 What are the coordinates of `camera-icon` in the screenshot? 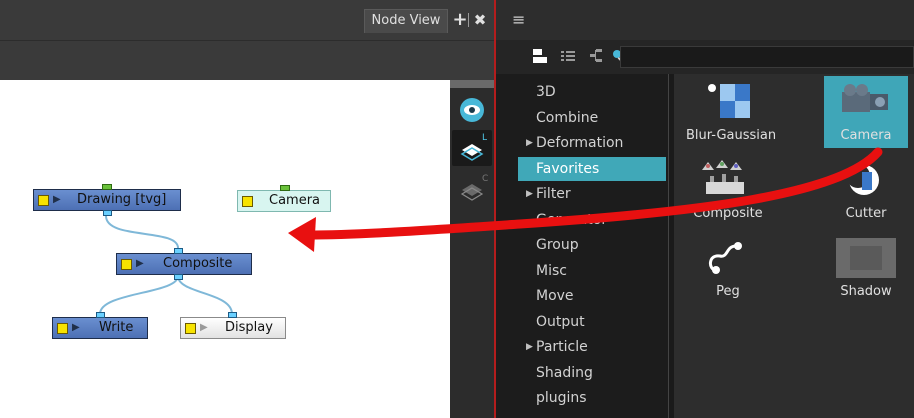 It's located at (866, 102).